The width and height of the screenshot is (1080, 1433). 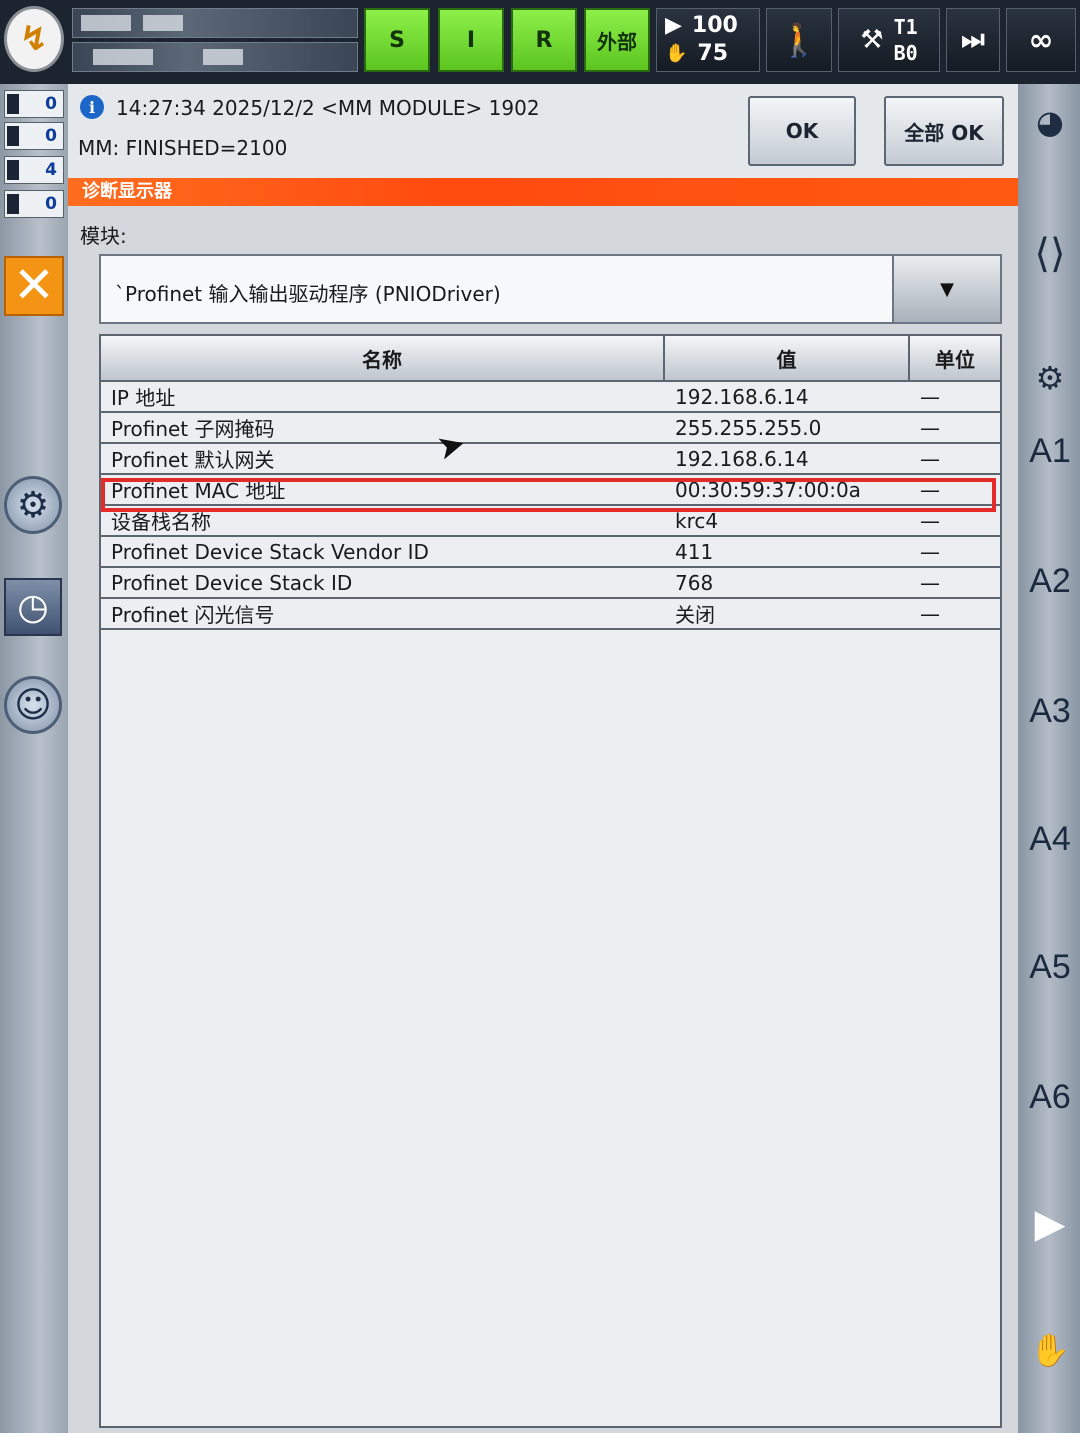 I want to click on operating-mode: T1, so click(x=905, y=27).